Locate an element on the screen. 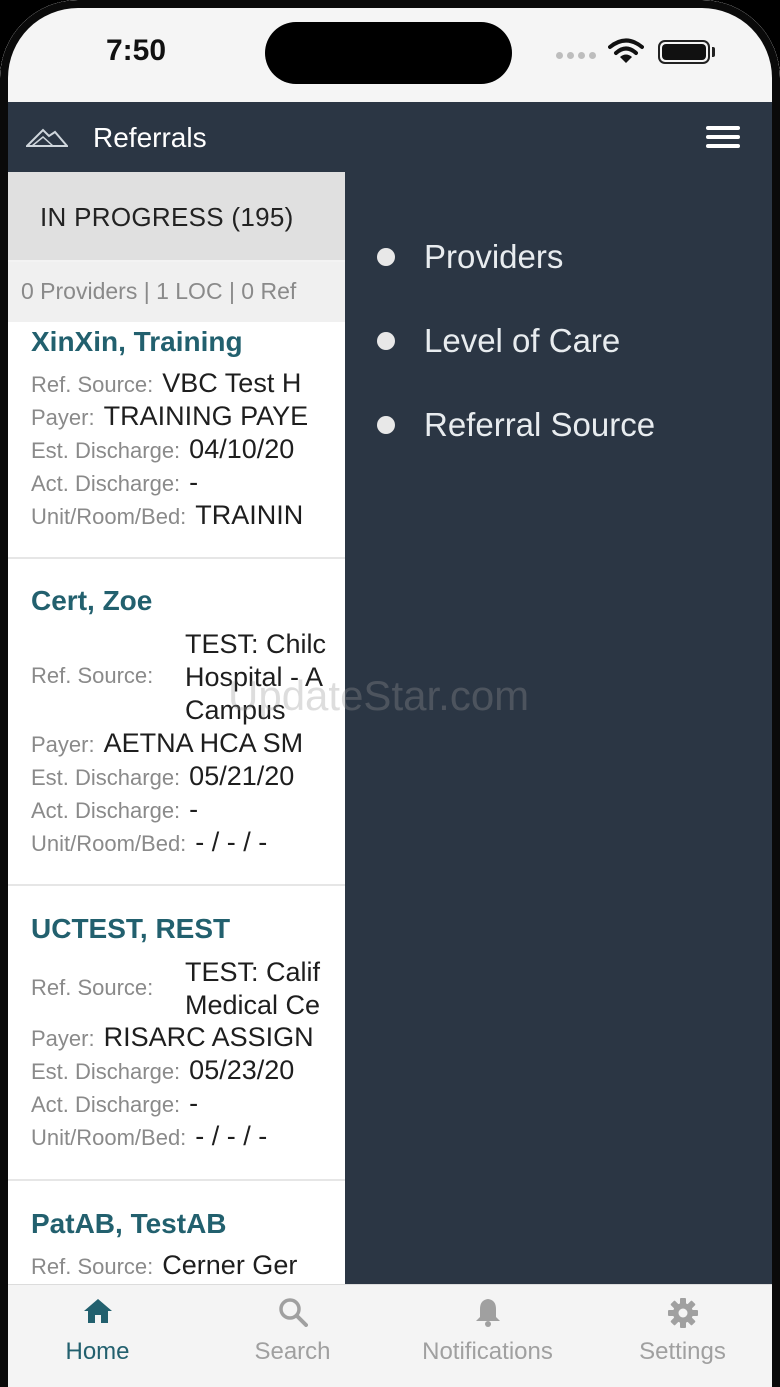  hamburger-menu-icon is located at coordinates (723, 138).